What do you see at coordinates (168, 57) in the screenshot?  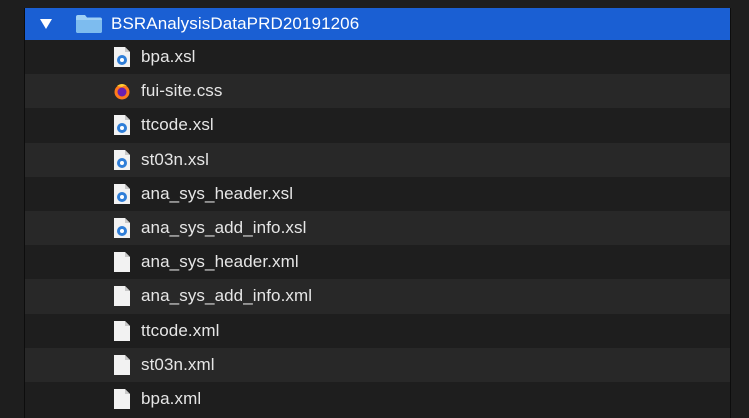 I see `file-name: bpa.xsl` at bounding box center [168, 57].